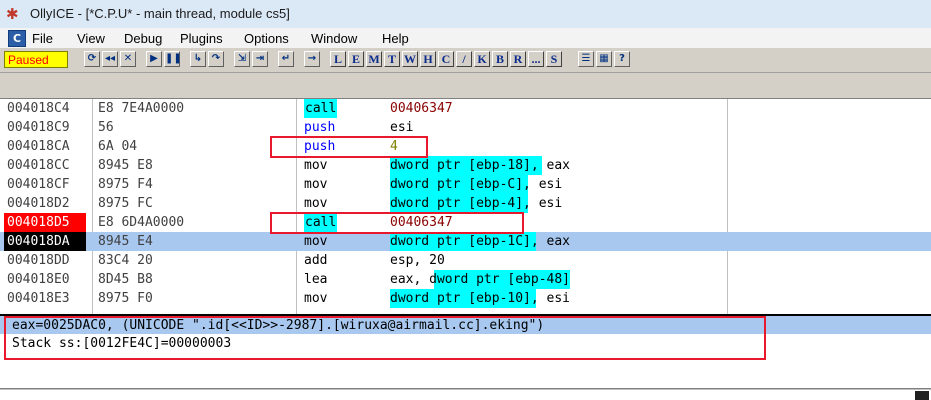  I want to click on address: 004018CA, so click(38, 146).